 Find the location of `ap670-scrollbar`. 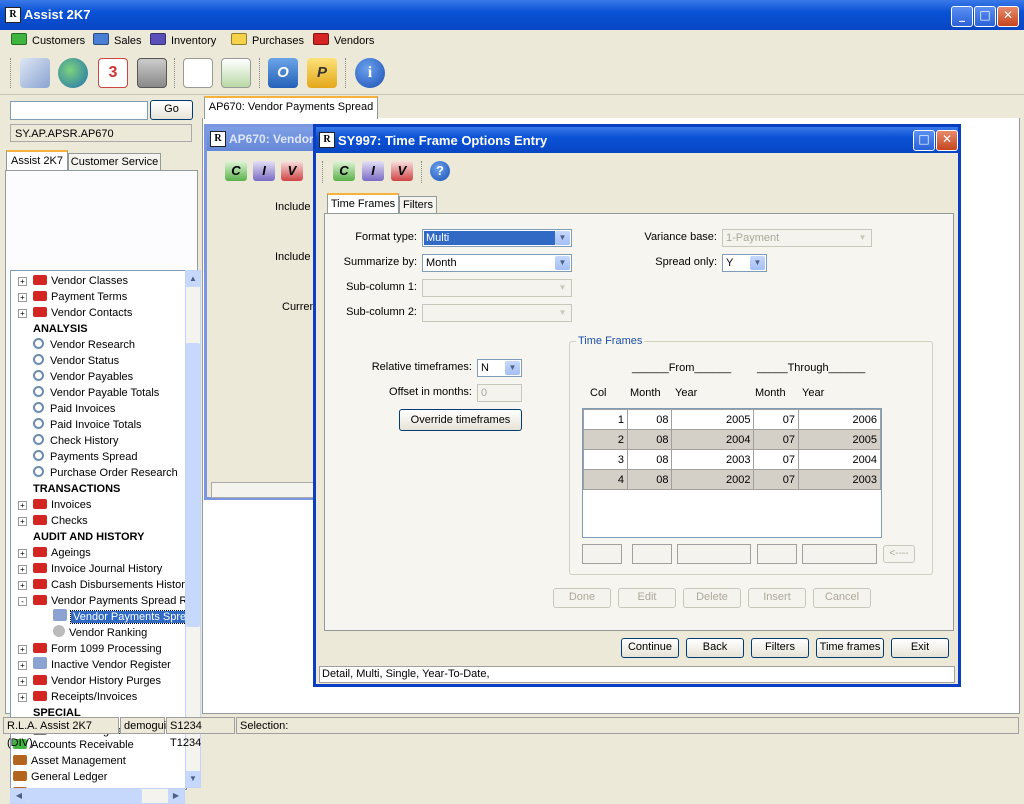

ap670-scrollbar is located at coordinates (267, 490).